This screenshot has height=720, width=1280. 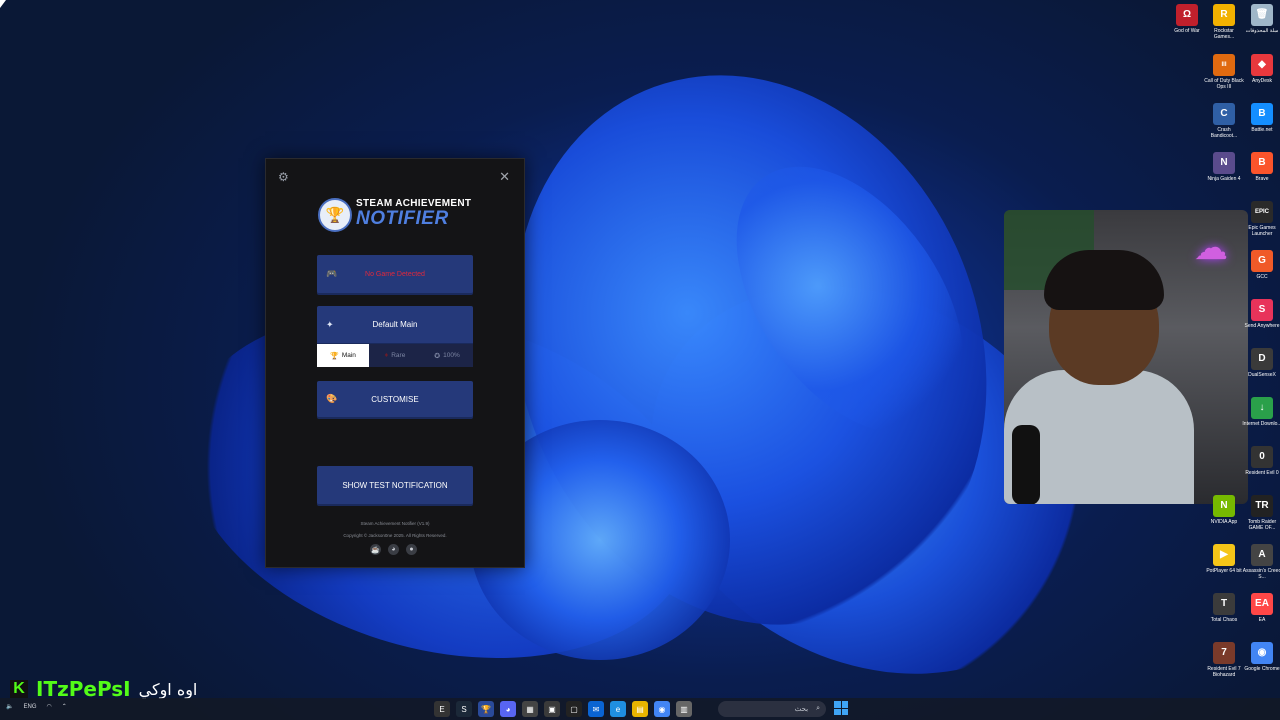 I want to click on close-icon: ✕, so click(x=504, y=176).